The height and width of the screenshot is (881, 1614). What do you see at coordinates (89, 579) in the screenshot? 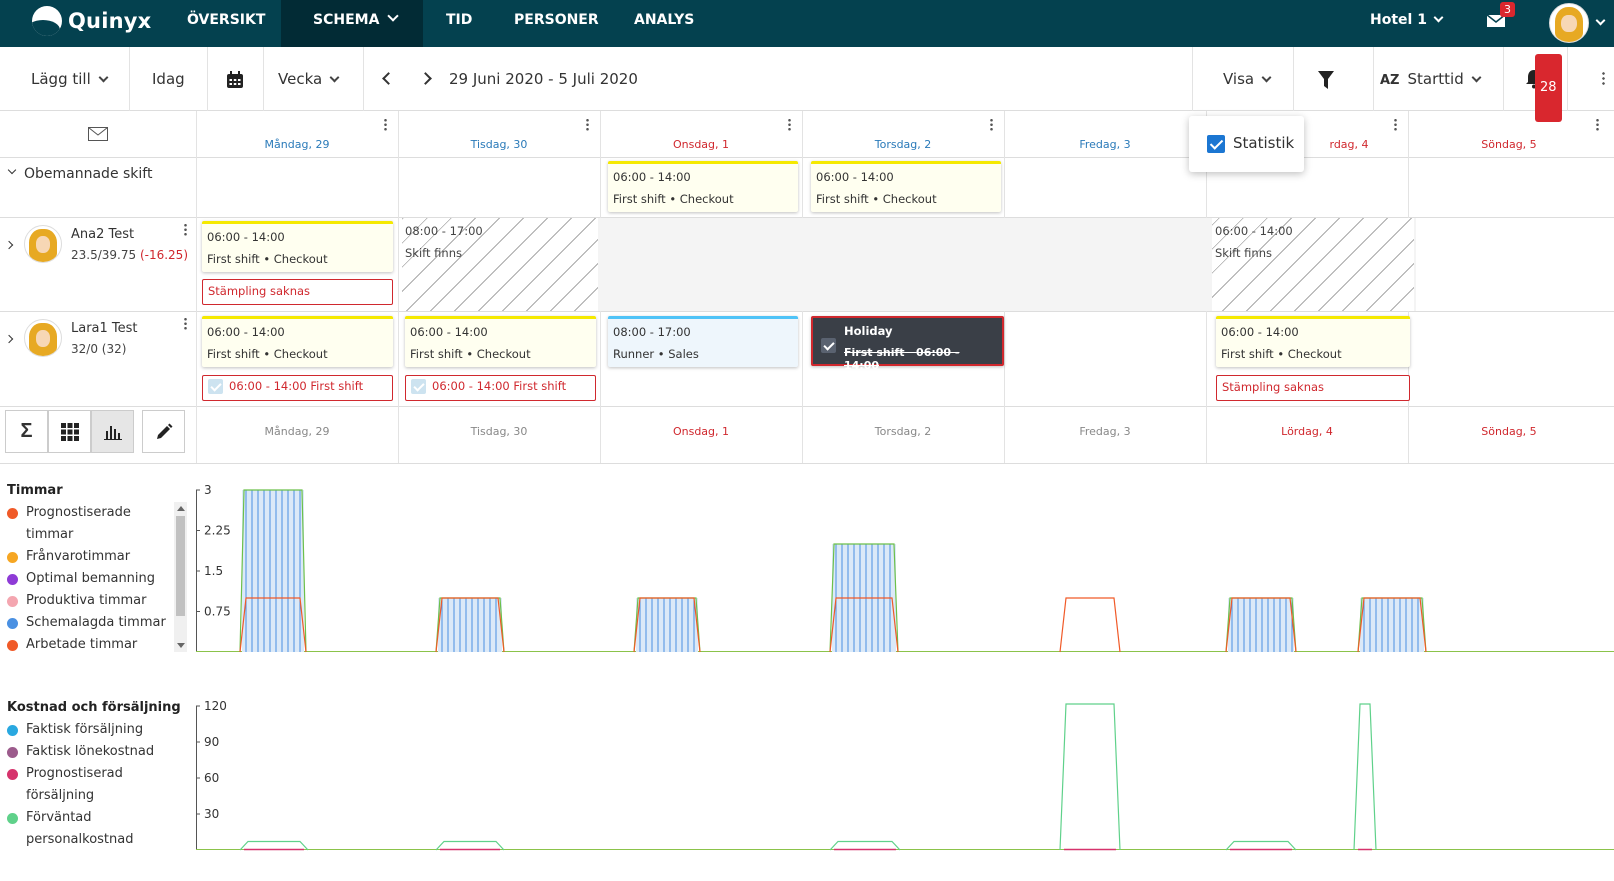
I see `legend-item: Optimal bemanning` at bounding box center [89, 579].